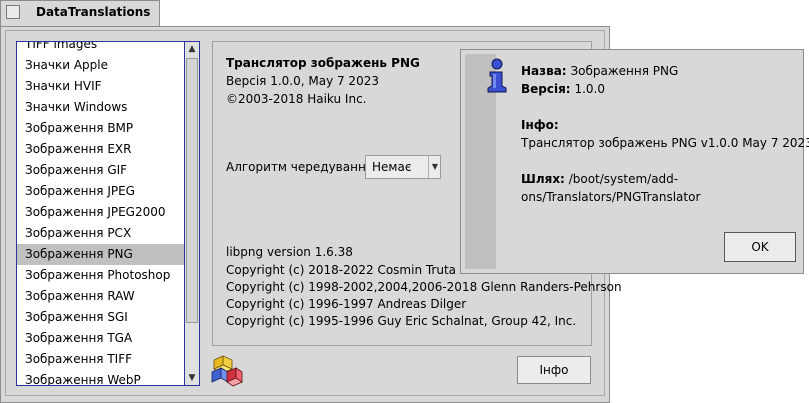 This screenshot has height=403, width=809. Describe the element at coordinates (546, 89) in the screenshot. I see `about-version-label: Версія:` at that location.